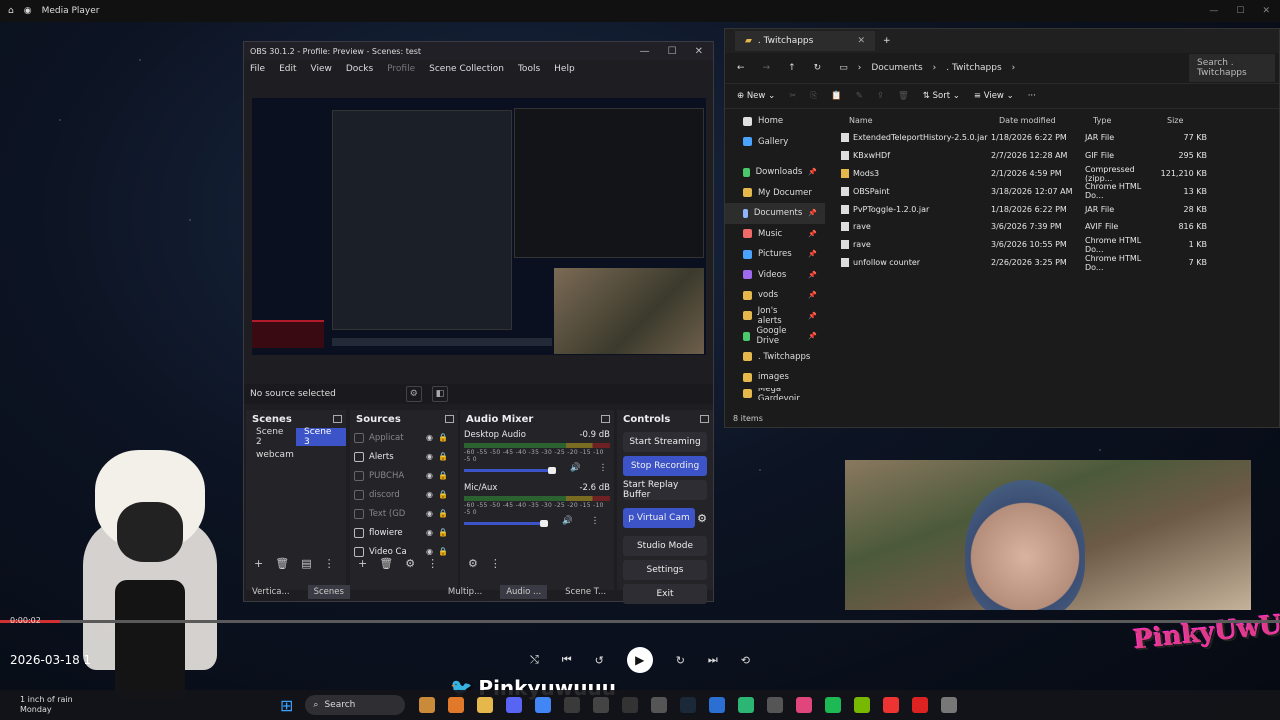 Image resolution: width=1280 pixels, height=720 pixels. What do you see at coordinates (386, 563) in the screenshot?
I see `remove-source-icon: 🗑` at bounding box center [386, 563].